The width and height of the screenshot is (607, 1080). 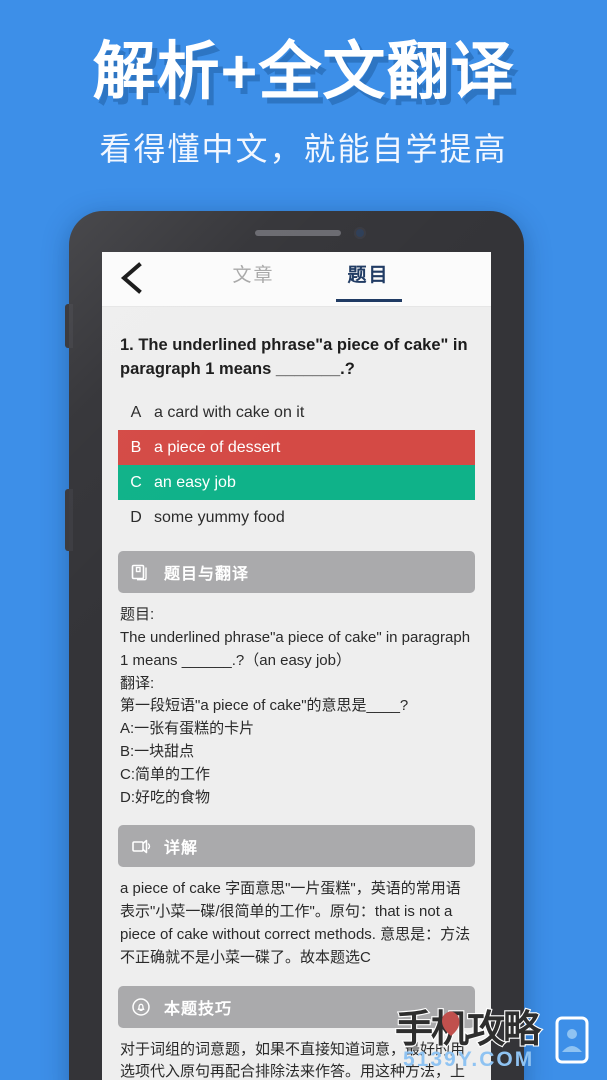 I want to click on option-c: C an easy job, so click(x=296, y=483).